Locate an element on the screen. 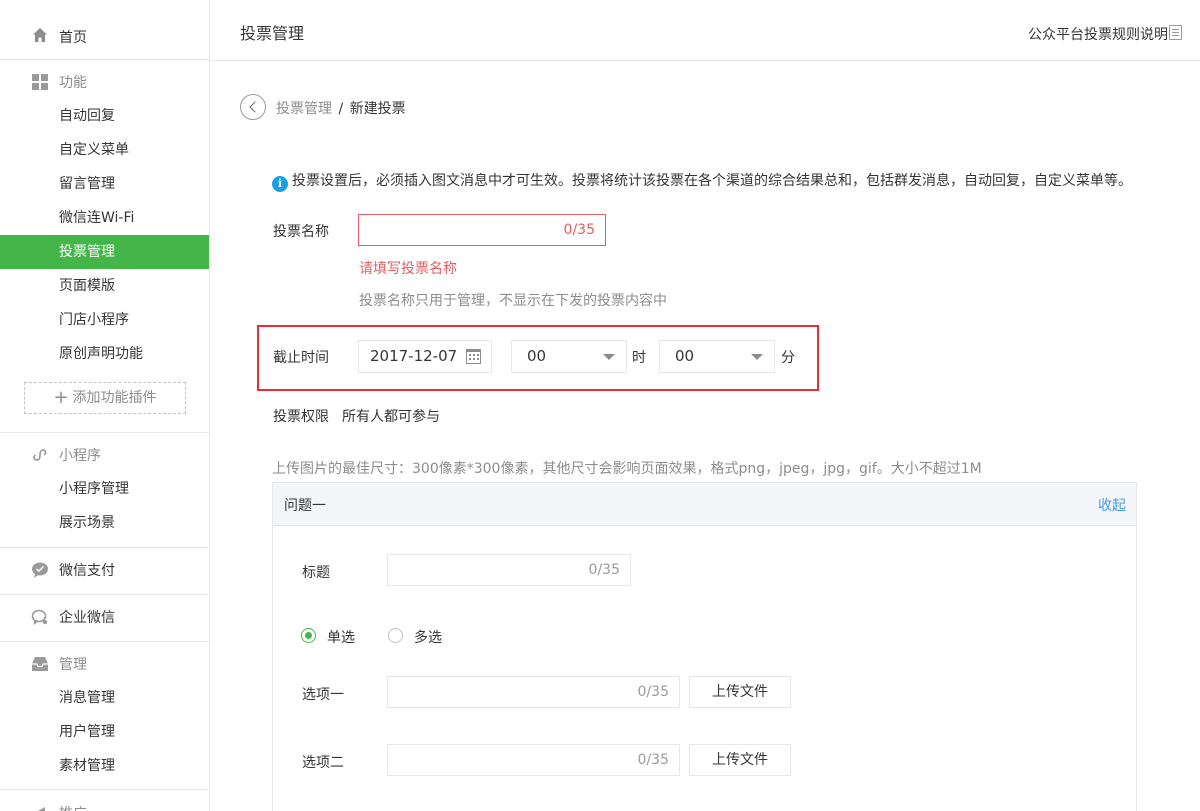  sidebar-item-page-template: 页面模版 is located at coordinates (104, 286).